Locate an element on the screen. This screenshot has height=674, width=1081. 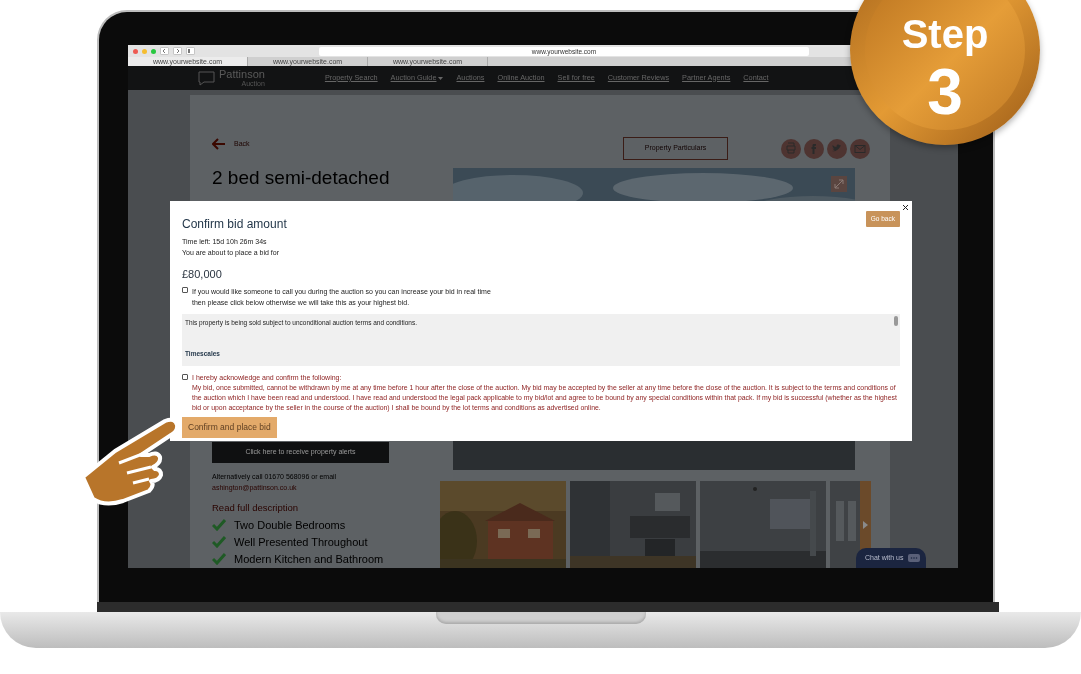
facebook-icon is located at coordinates (814, 148).